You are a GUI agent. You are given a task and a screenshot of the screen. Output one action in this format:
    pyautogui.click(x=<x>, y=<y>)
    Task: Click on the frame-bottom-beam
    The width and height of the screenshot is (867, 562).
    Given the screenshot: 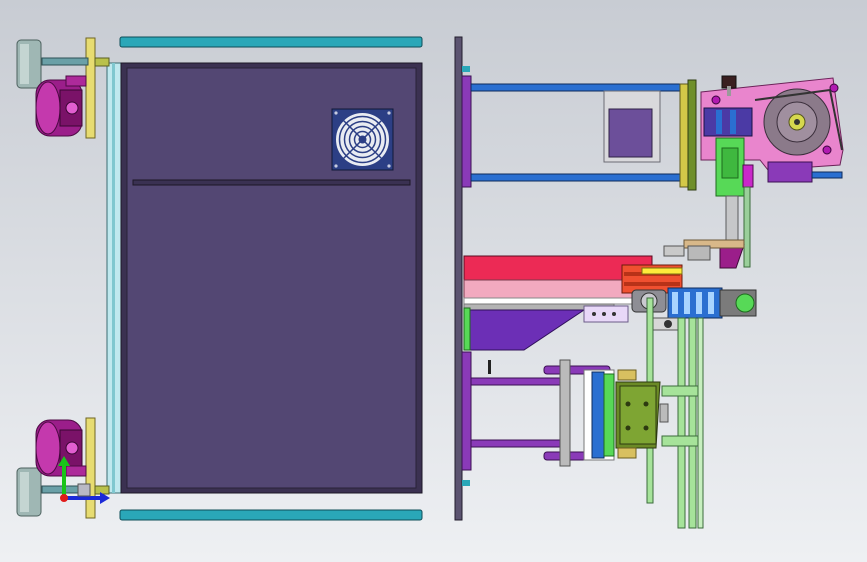 What is the action you would take?
    pyautogui.click(x=578, y=177)
    